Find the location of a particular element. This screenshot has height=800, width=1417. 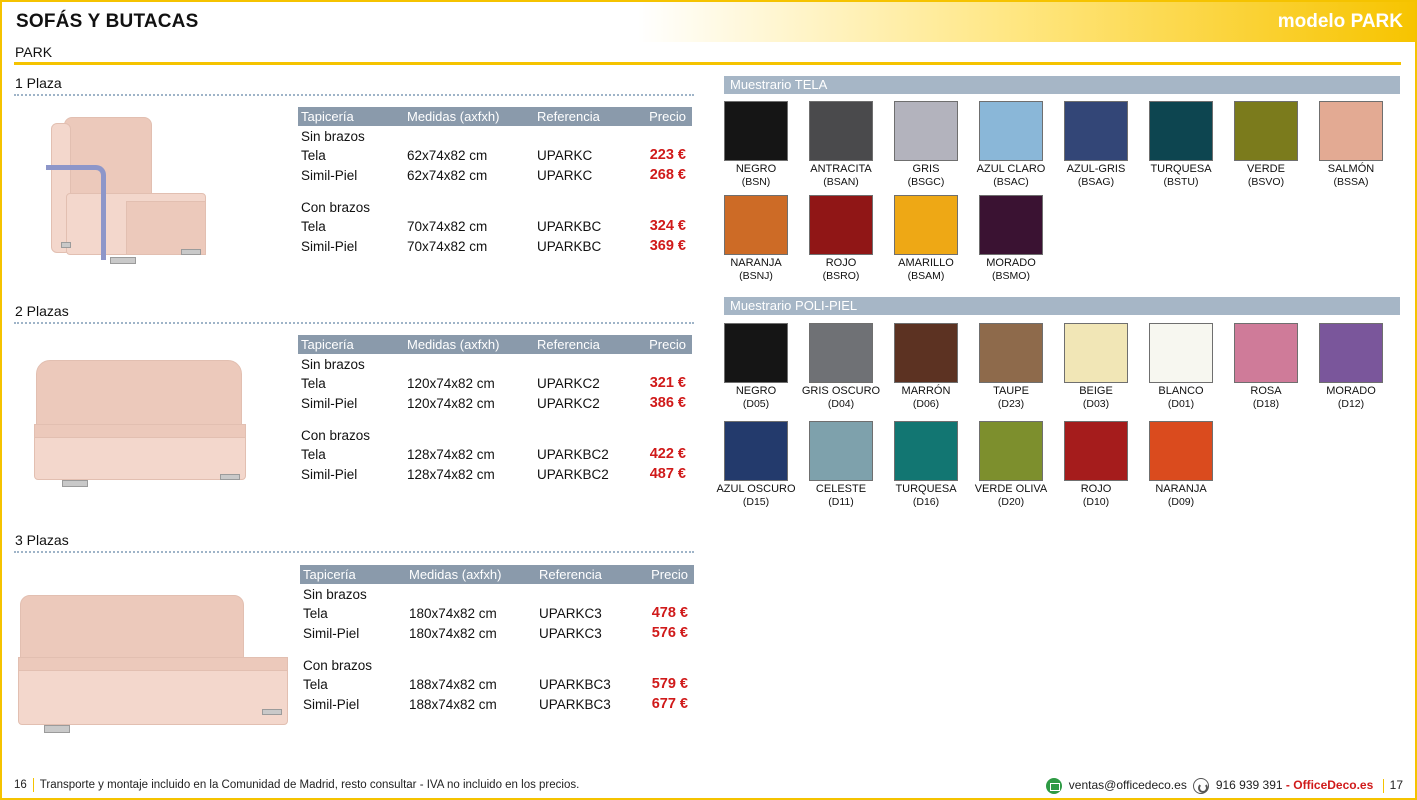

swatch-name: BLANCO is located at coordinates (1181, 391).